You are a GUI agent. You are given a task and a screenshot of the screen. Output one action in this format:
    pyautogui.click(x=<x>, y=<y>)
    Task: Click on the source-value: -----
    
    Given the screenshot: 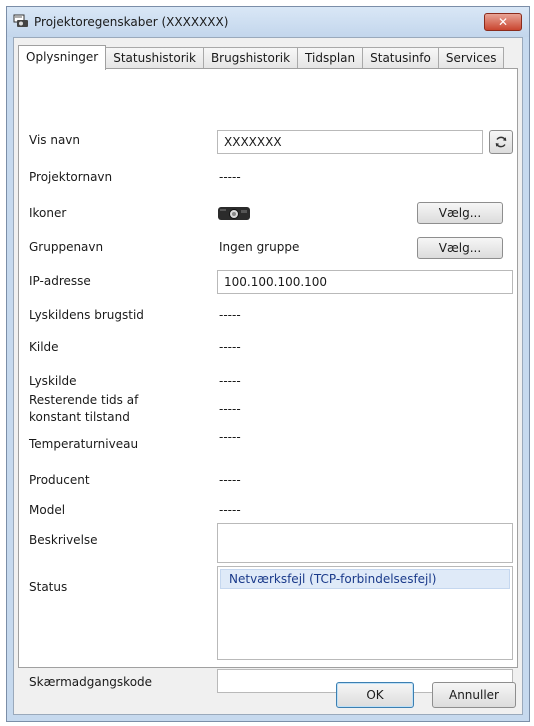 What is the action you would take?
    pyautogui.click(x=230, y=347)
    